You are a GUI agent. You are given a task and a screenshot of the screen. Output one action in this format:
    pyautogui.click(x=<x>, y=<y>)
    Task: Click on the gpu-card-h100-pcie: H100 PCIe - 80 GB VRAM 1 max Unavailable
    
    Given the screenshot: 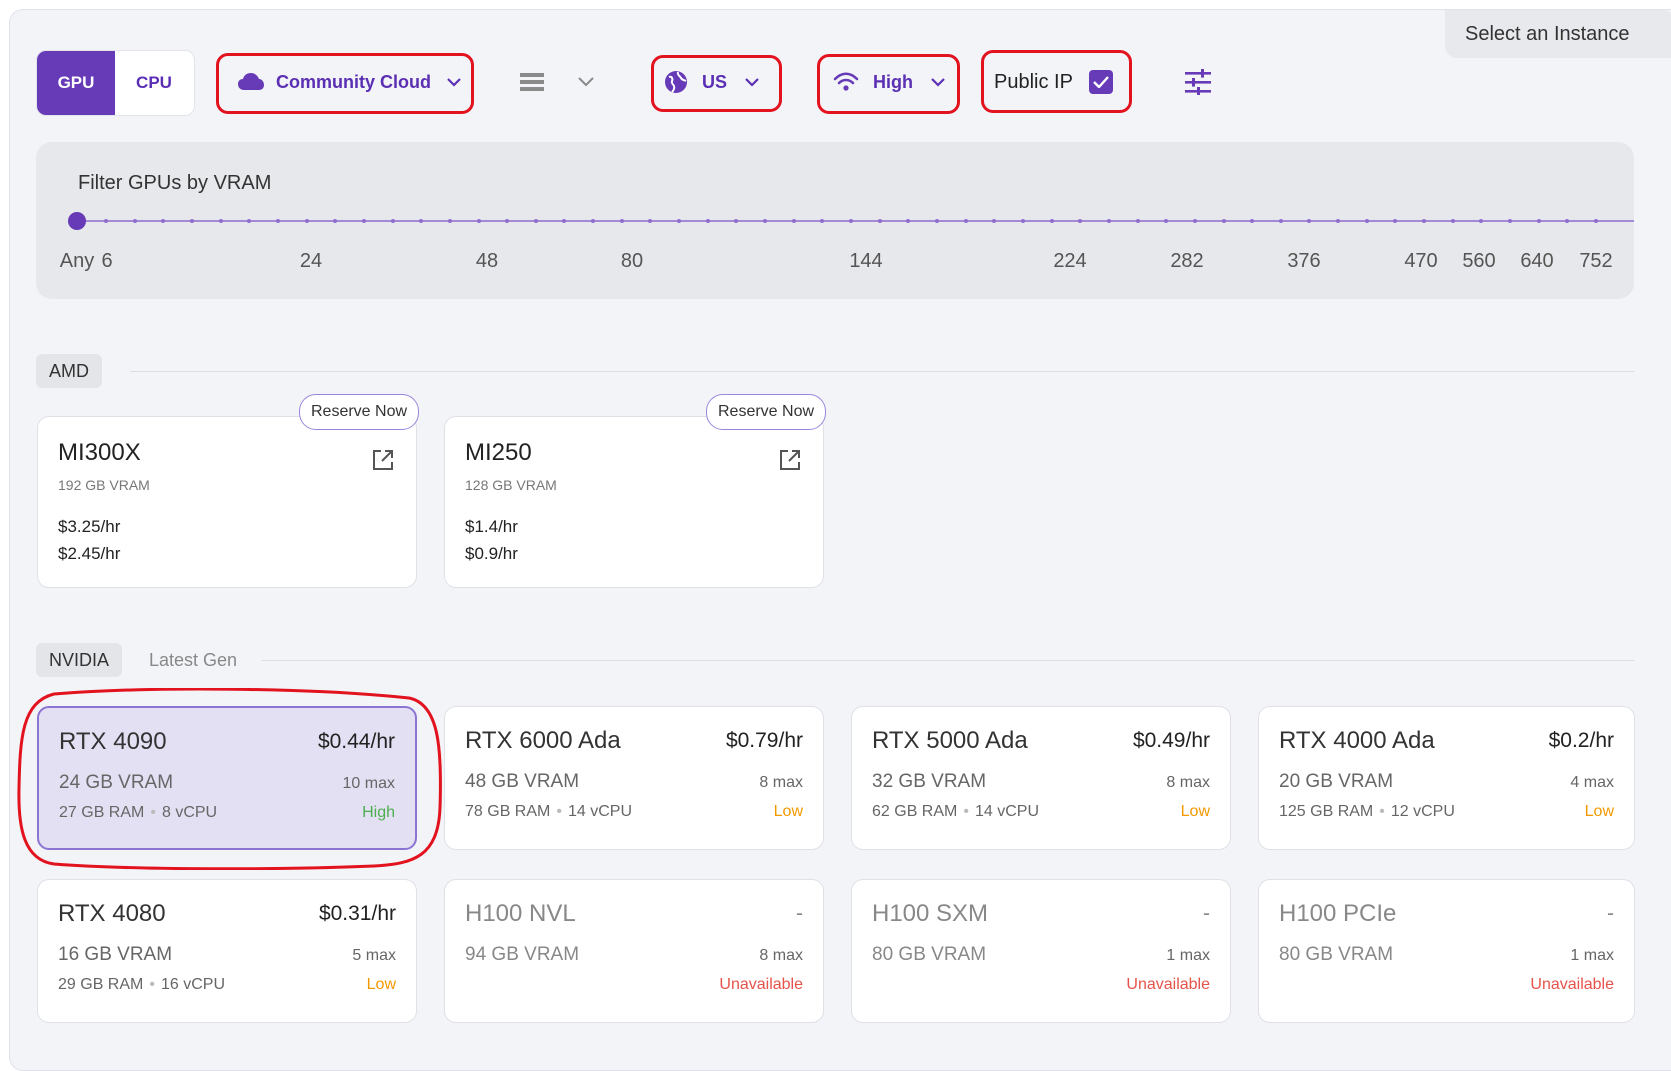 What is the action you would take?
    pyautogui.click(x=1446, y=951)
    